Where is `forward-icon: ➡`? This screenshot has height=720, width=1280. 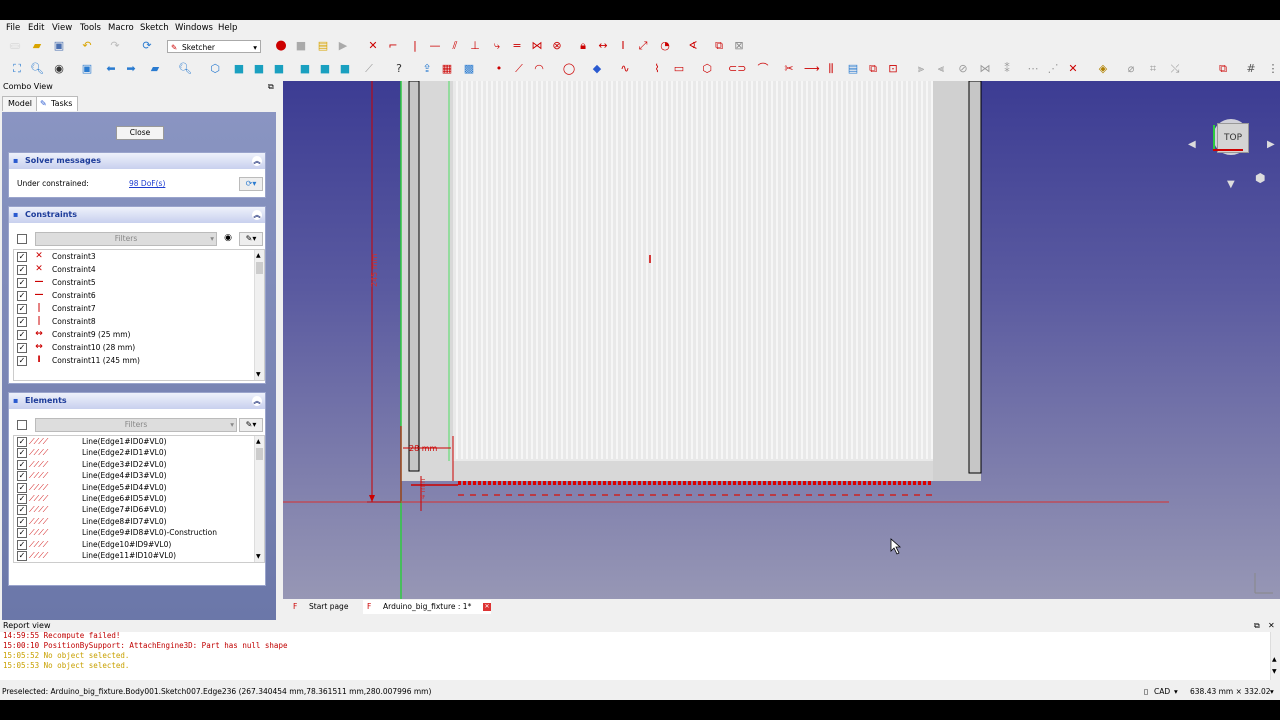
forward-icon: ➡ is located at coordinates (131, 69).